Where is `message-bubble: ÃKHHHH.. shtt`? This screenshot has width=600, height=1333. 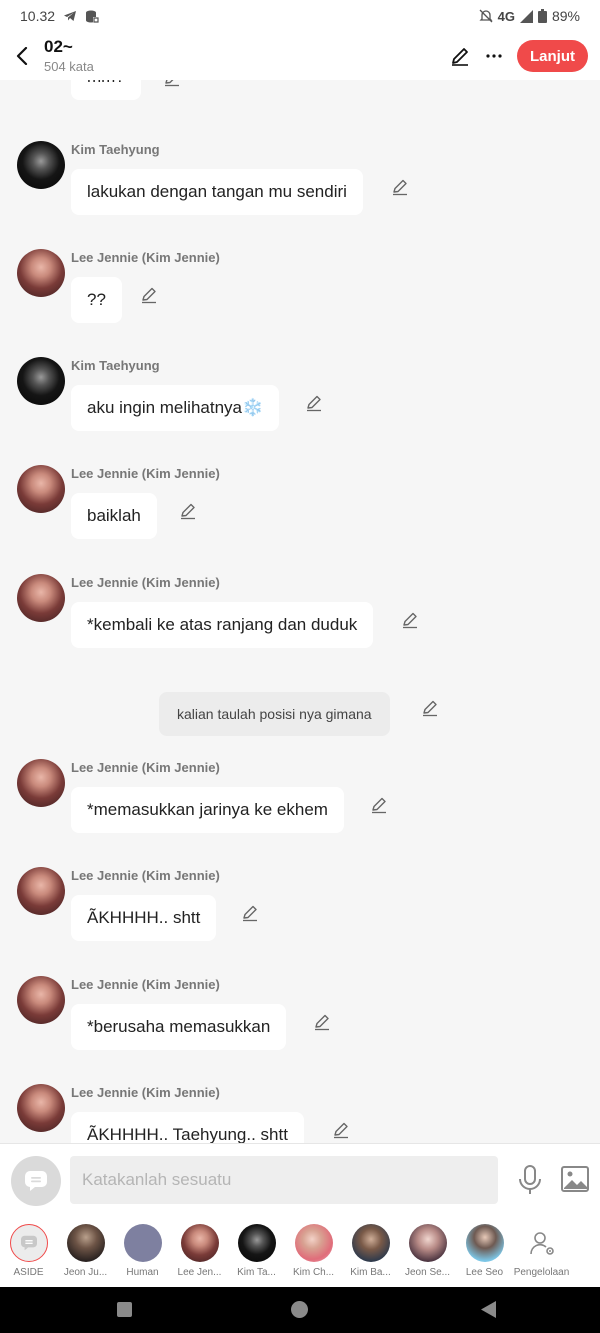
message-bubble: ÃKHHHH.. shtt is located at coordinates (144, 918).